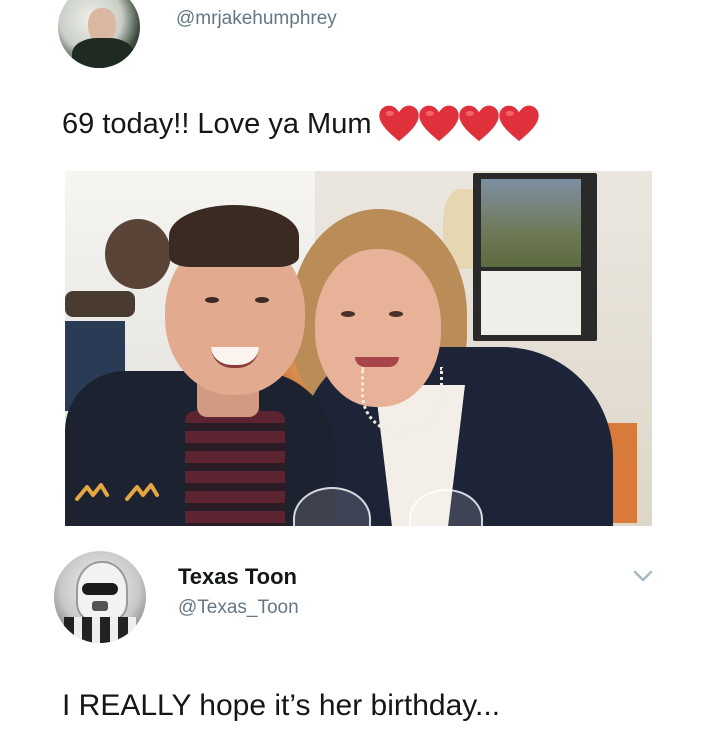 This screenshot has height=750, width=710. What do you see at coordinates (237, 577) in the screenshot?
I see `display-name: Texas Toon` at bounding box center [237, 577].